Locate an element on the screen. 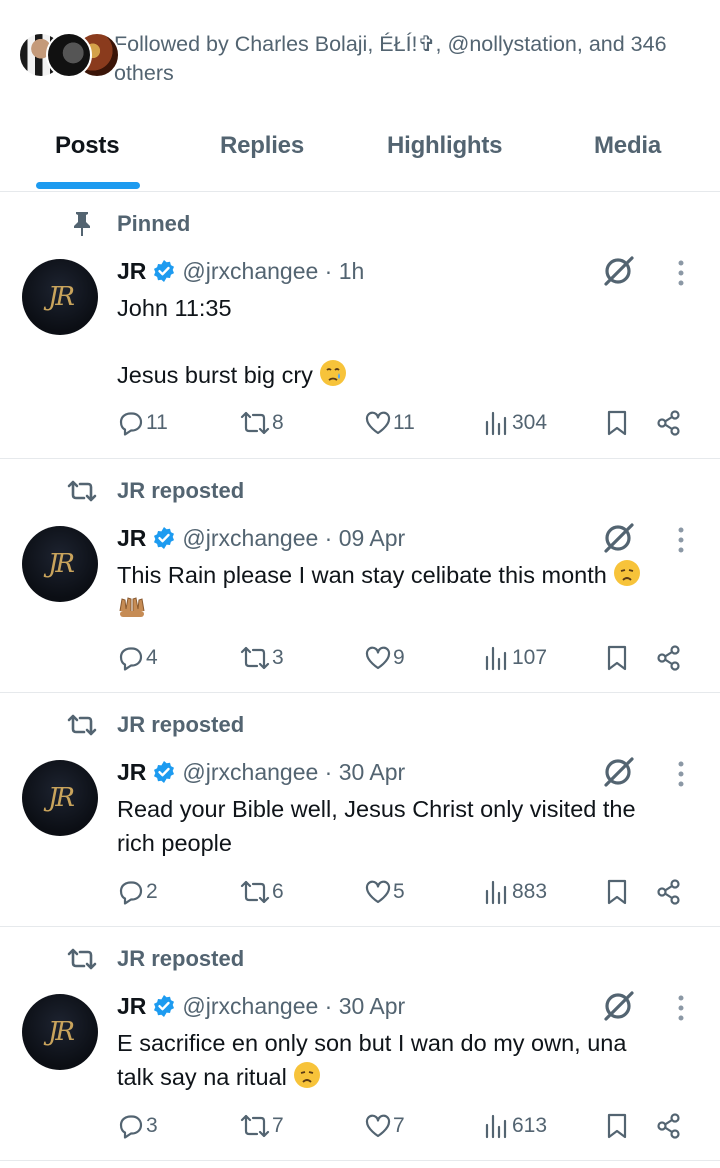 The image size is (720, 1168). repost-button: 7 is located at coordinates (261, 1126).